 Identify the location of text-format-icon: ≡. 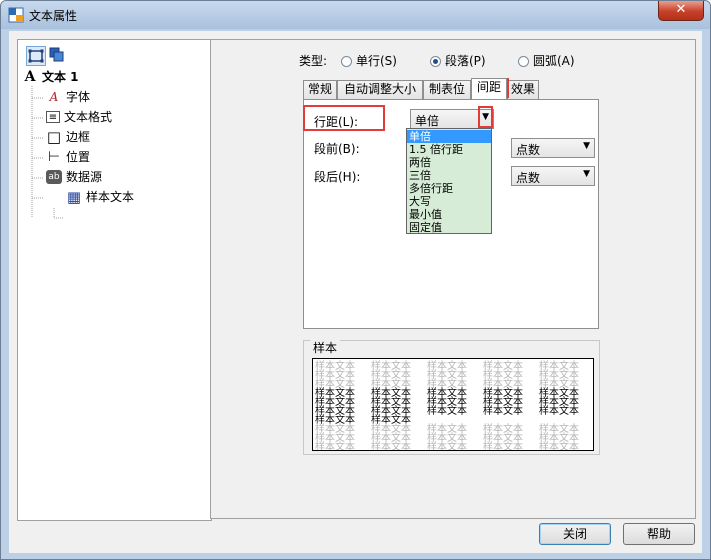
(53, 116).